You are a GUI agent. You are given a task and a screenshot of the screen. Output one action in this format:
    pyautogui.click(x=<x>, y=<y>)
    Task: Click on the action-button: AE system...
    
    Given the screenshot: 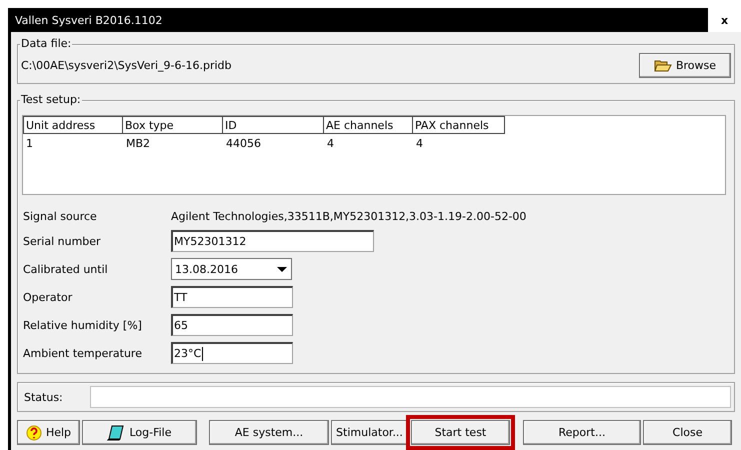 What is the action you would take?
    pyautogui.click(x=269, y=432)
    